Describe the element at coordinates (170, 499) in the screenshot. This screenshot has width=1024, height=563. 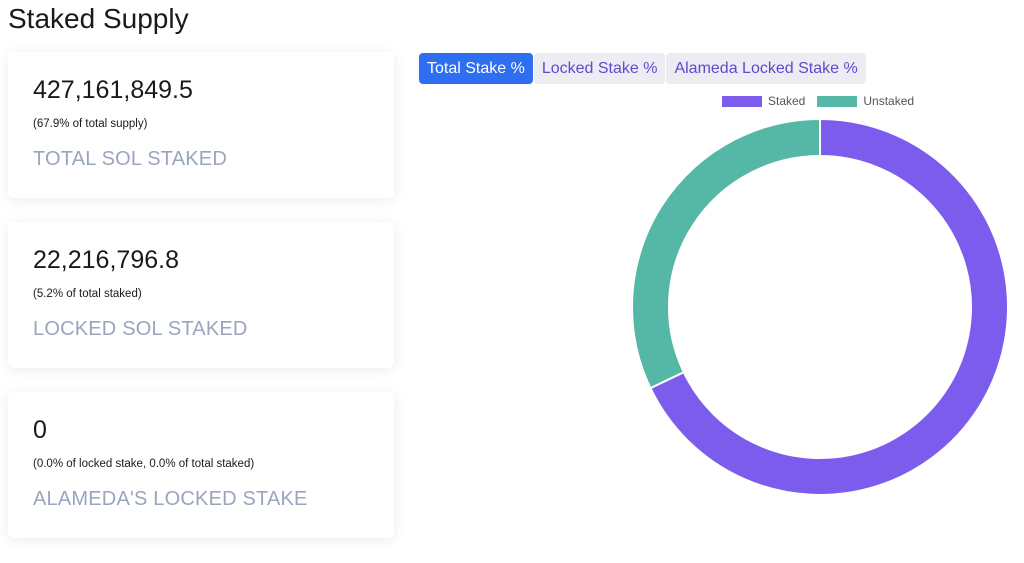
I see `alameda-locked-stake-label: ALAMEDA'S LOCKED STAKE` at that location.